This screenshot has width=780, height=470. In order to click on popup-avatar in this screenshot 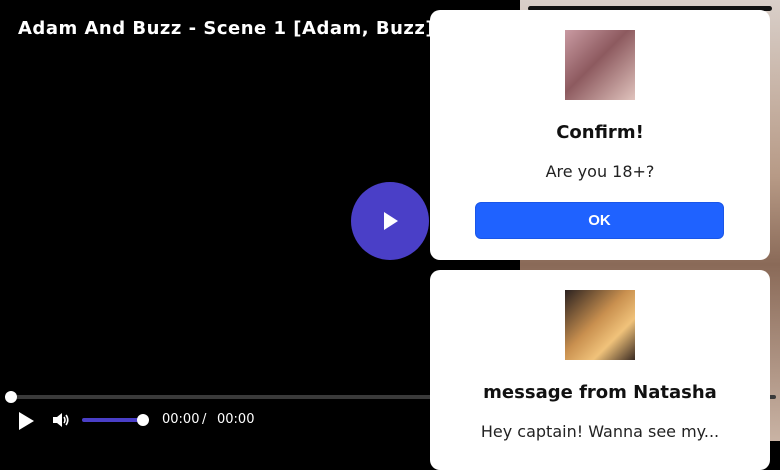, I will do `click(600, 65)`.